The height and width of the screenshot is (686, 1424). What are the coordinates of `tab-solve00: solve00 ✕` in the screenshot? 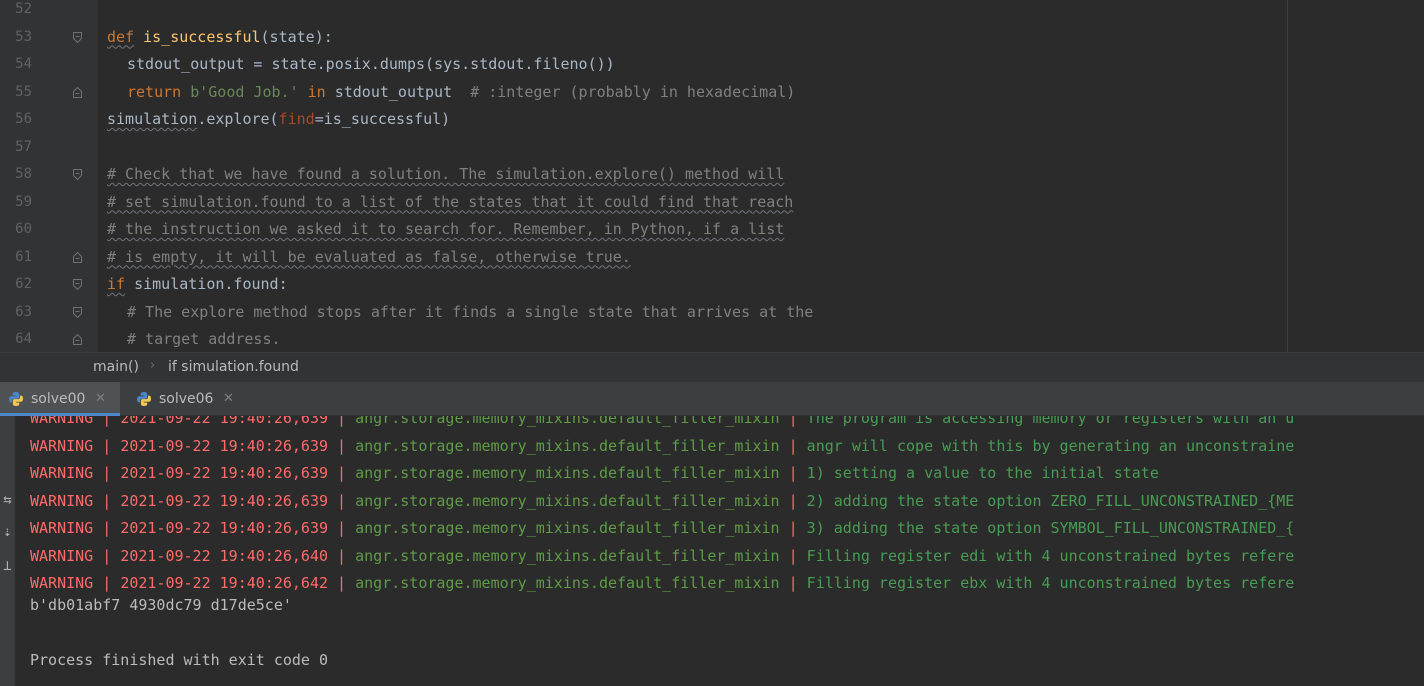 It's located at (60, 399).